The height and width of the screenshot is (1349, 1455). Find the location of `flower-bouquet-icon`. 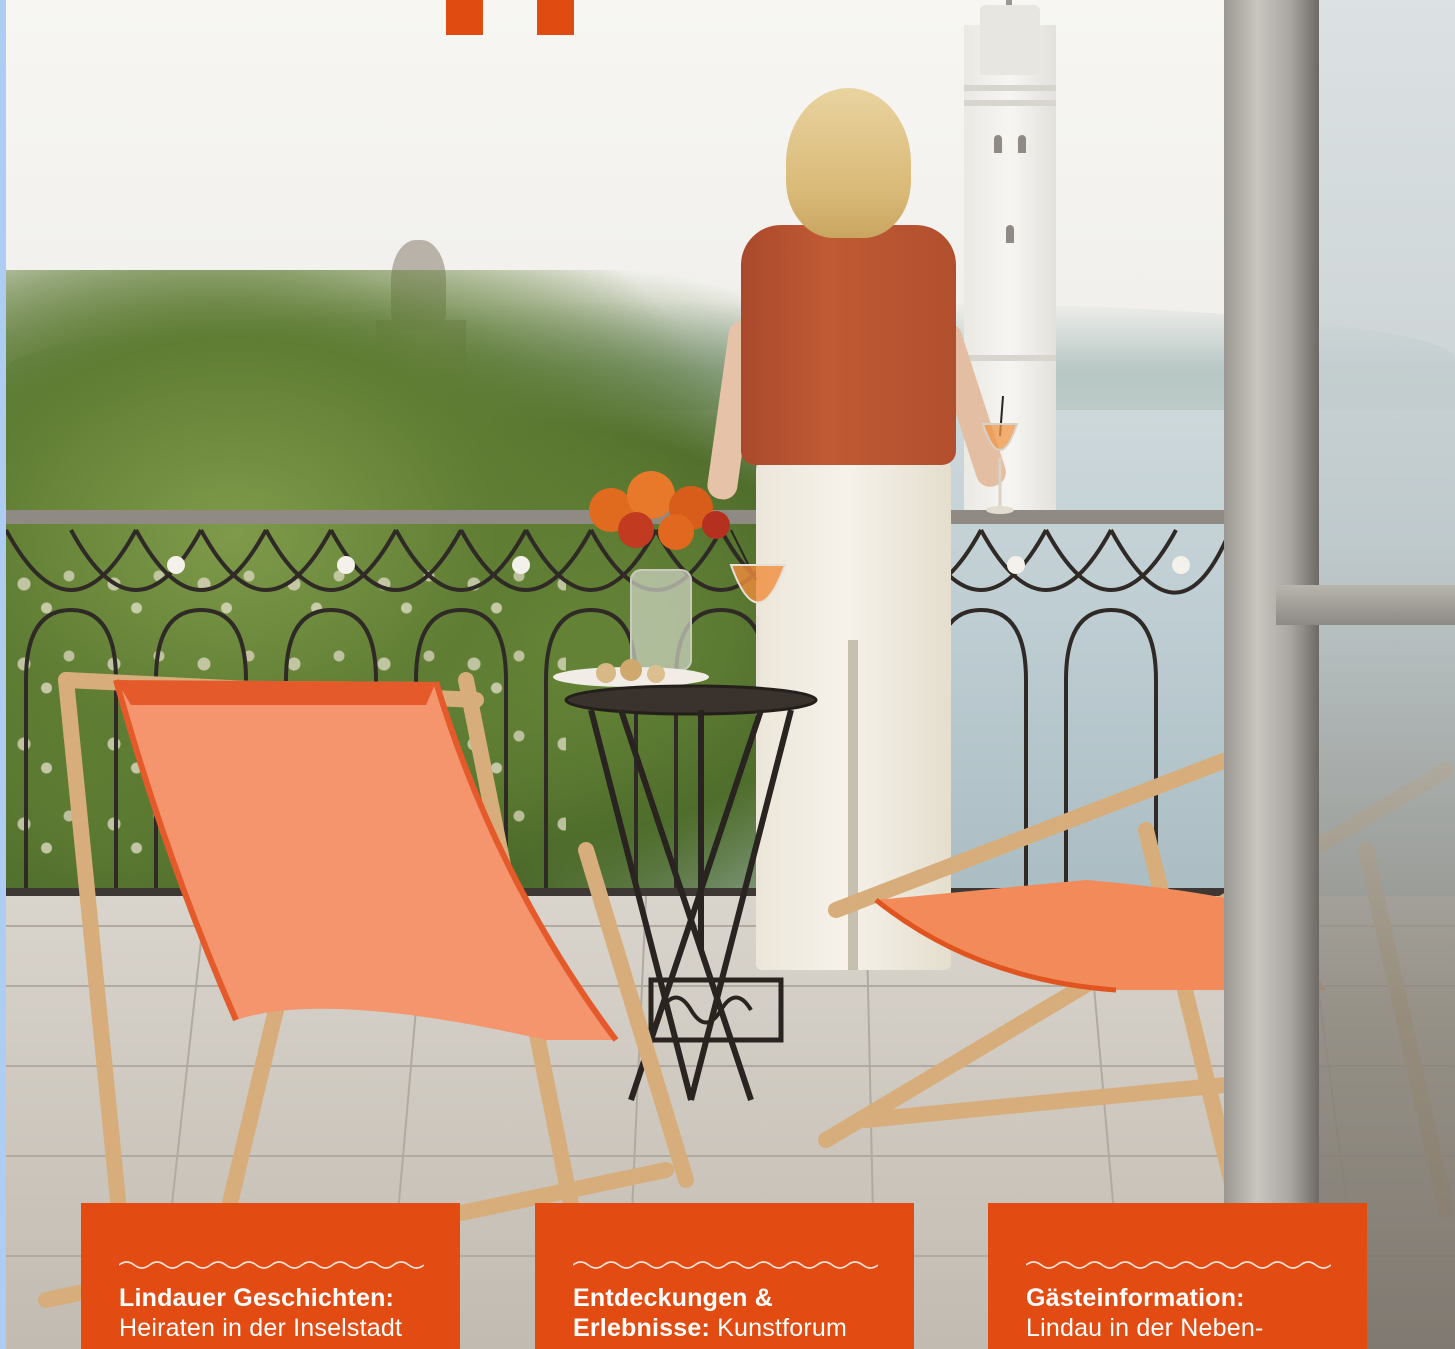

flower-bouquet-icon is located at coordinates (659, 571).